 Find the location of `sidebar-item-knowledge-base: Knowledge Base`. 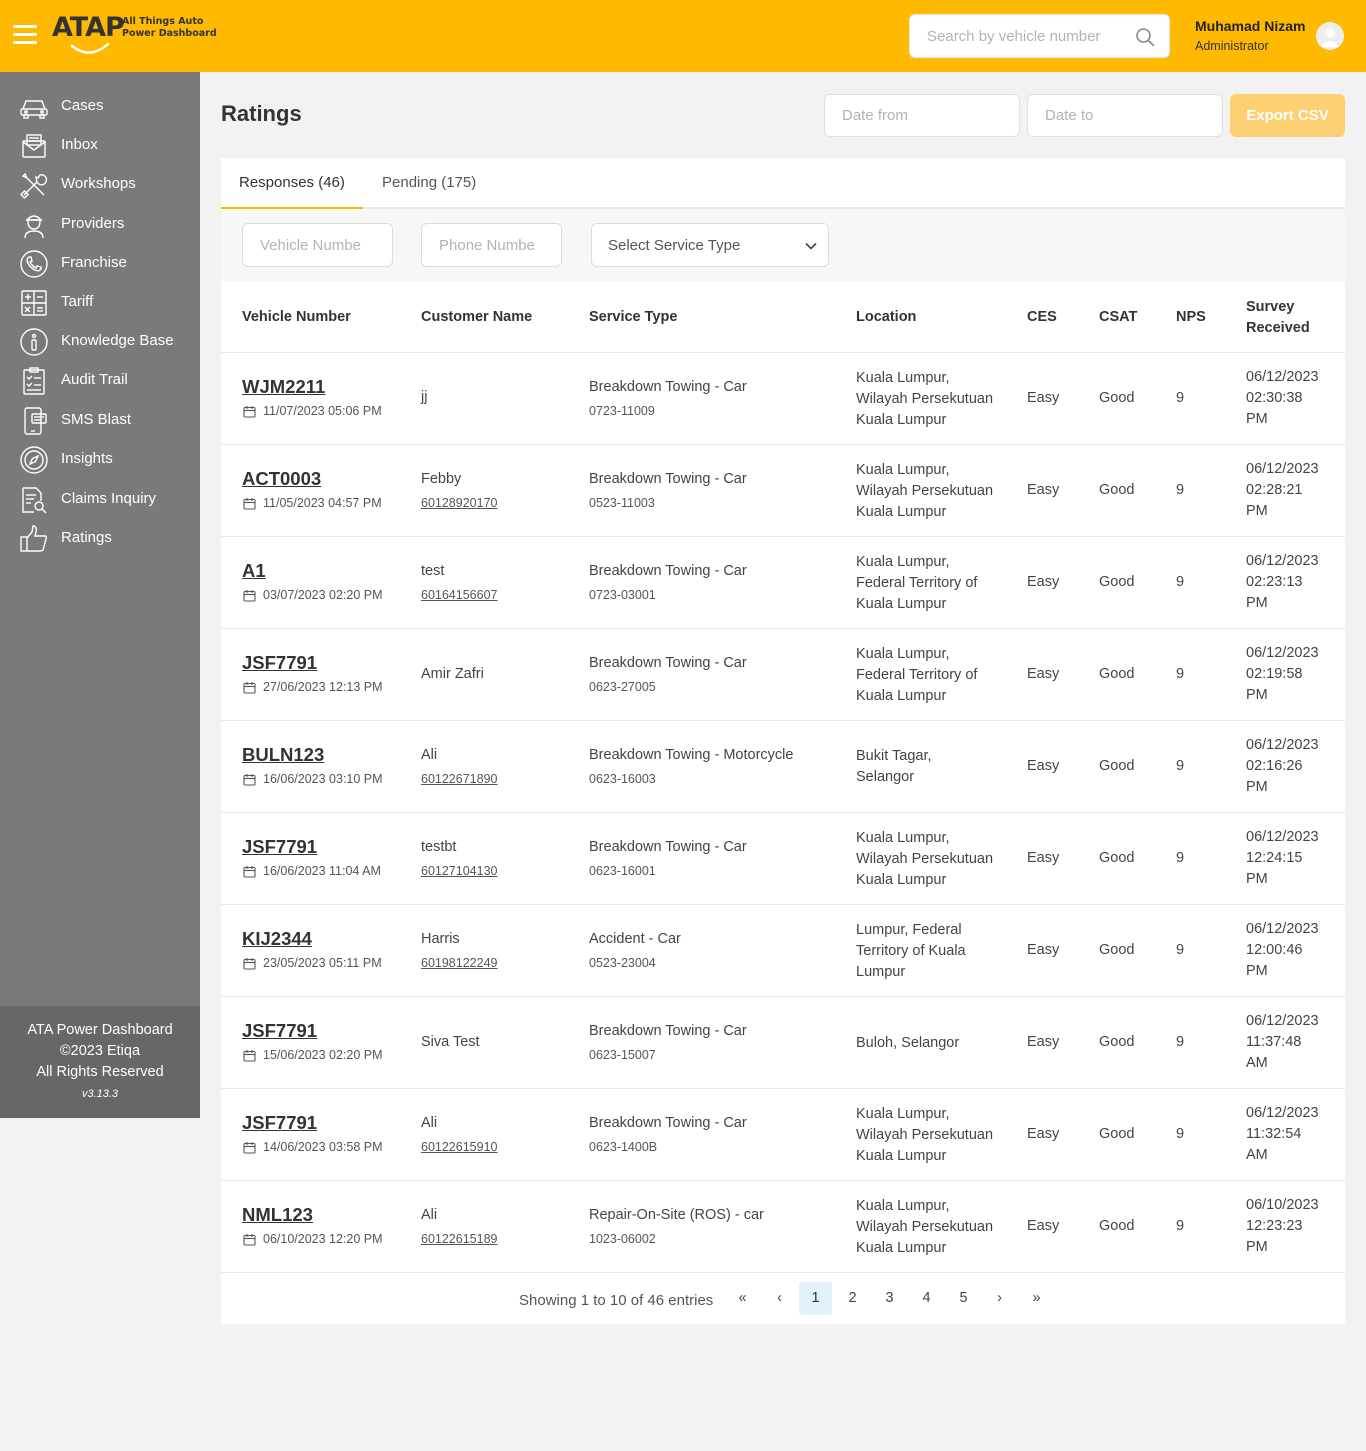

sidebar-item-knowledge-base: Knowledge Base is located at coordinates (100, 341).